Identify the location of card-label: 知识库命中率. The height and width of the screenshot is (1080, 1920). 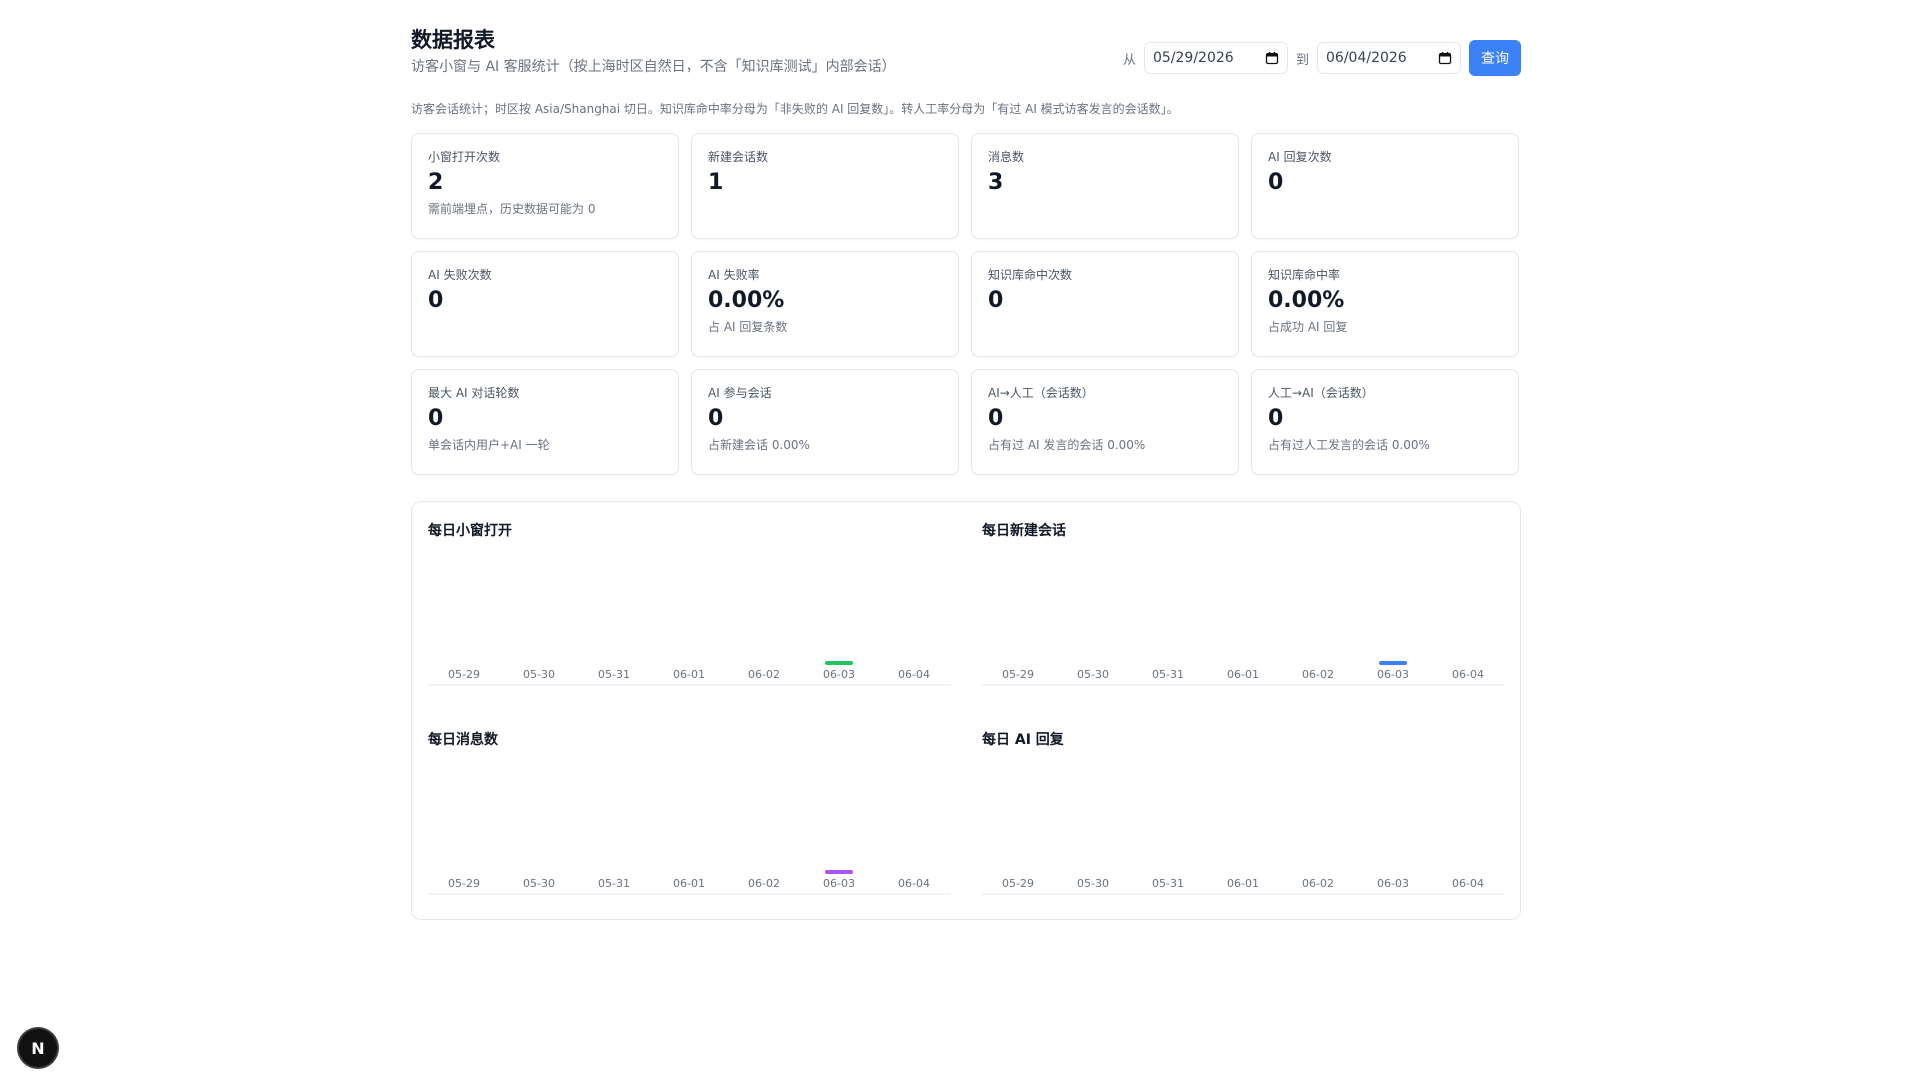
(1304, 275).